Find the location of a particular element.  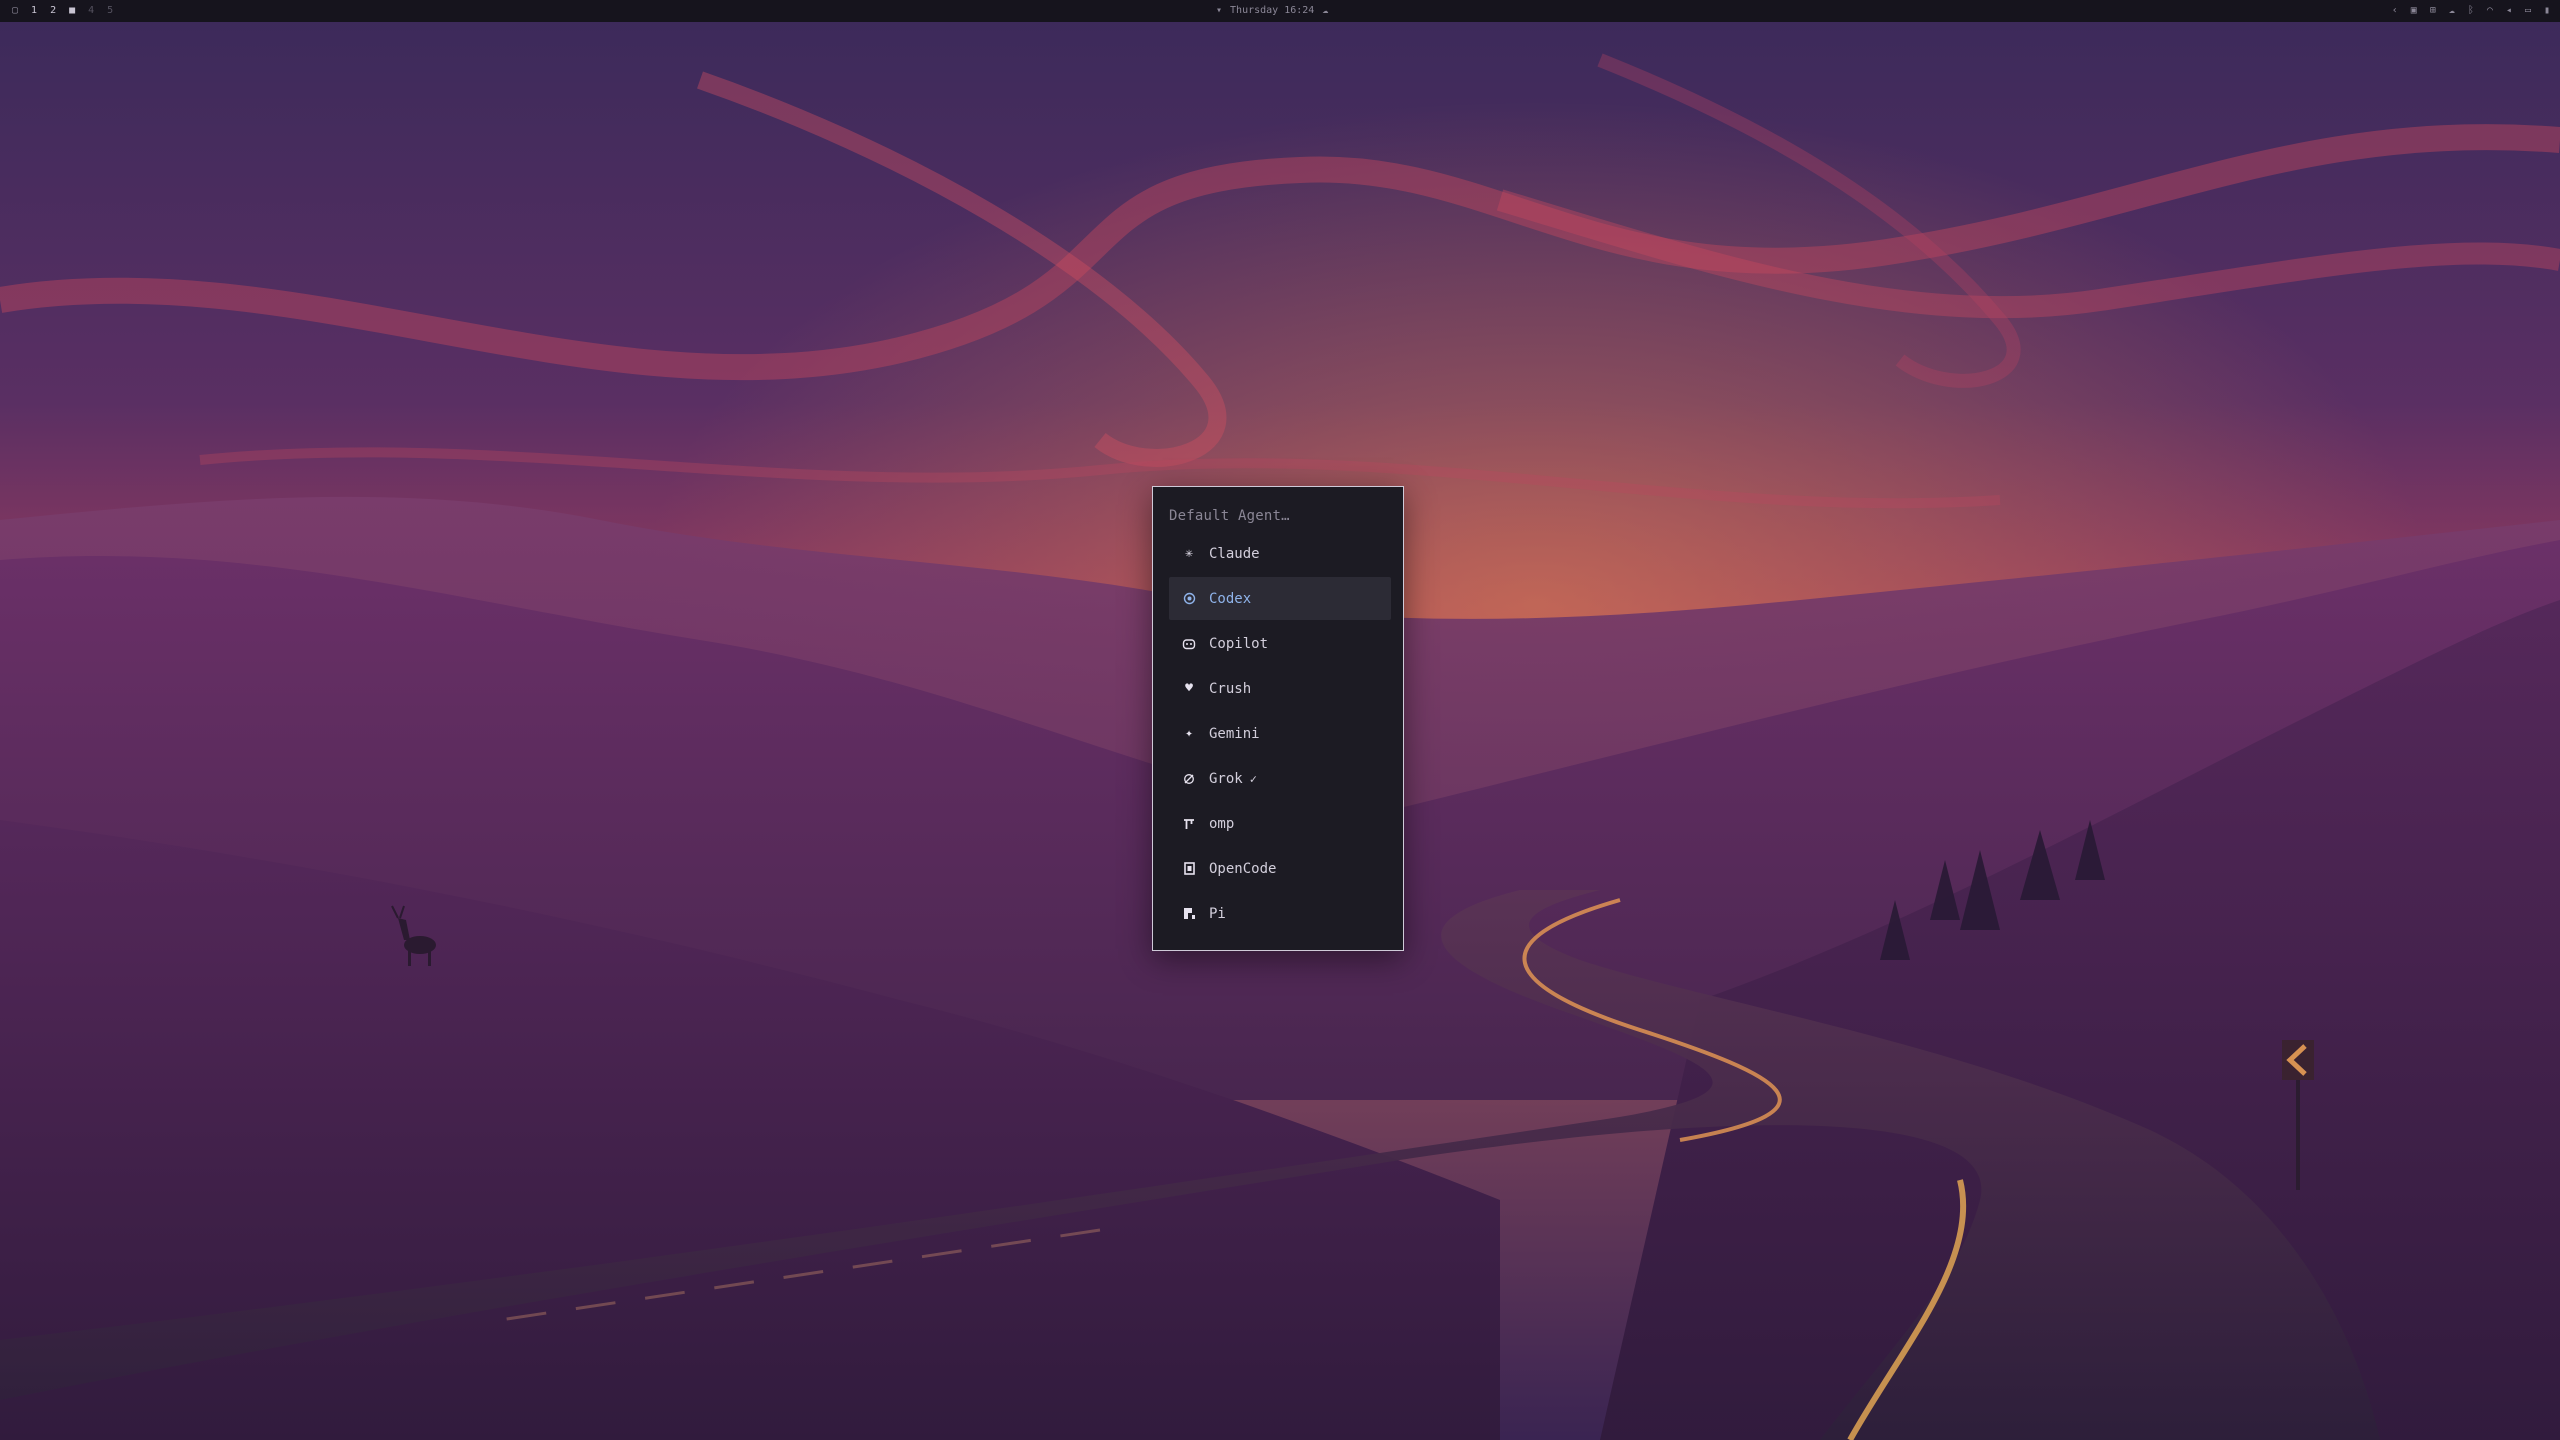

clock-area: ▾ Thursday 16:24 ☁ is located at coordinates (1276, 11).